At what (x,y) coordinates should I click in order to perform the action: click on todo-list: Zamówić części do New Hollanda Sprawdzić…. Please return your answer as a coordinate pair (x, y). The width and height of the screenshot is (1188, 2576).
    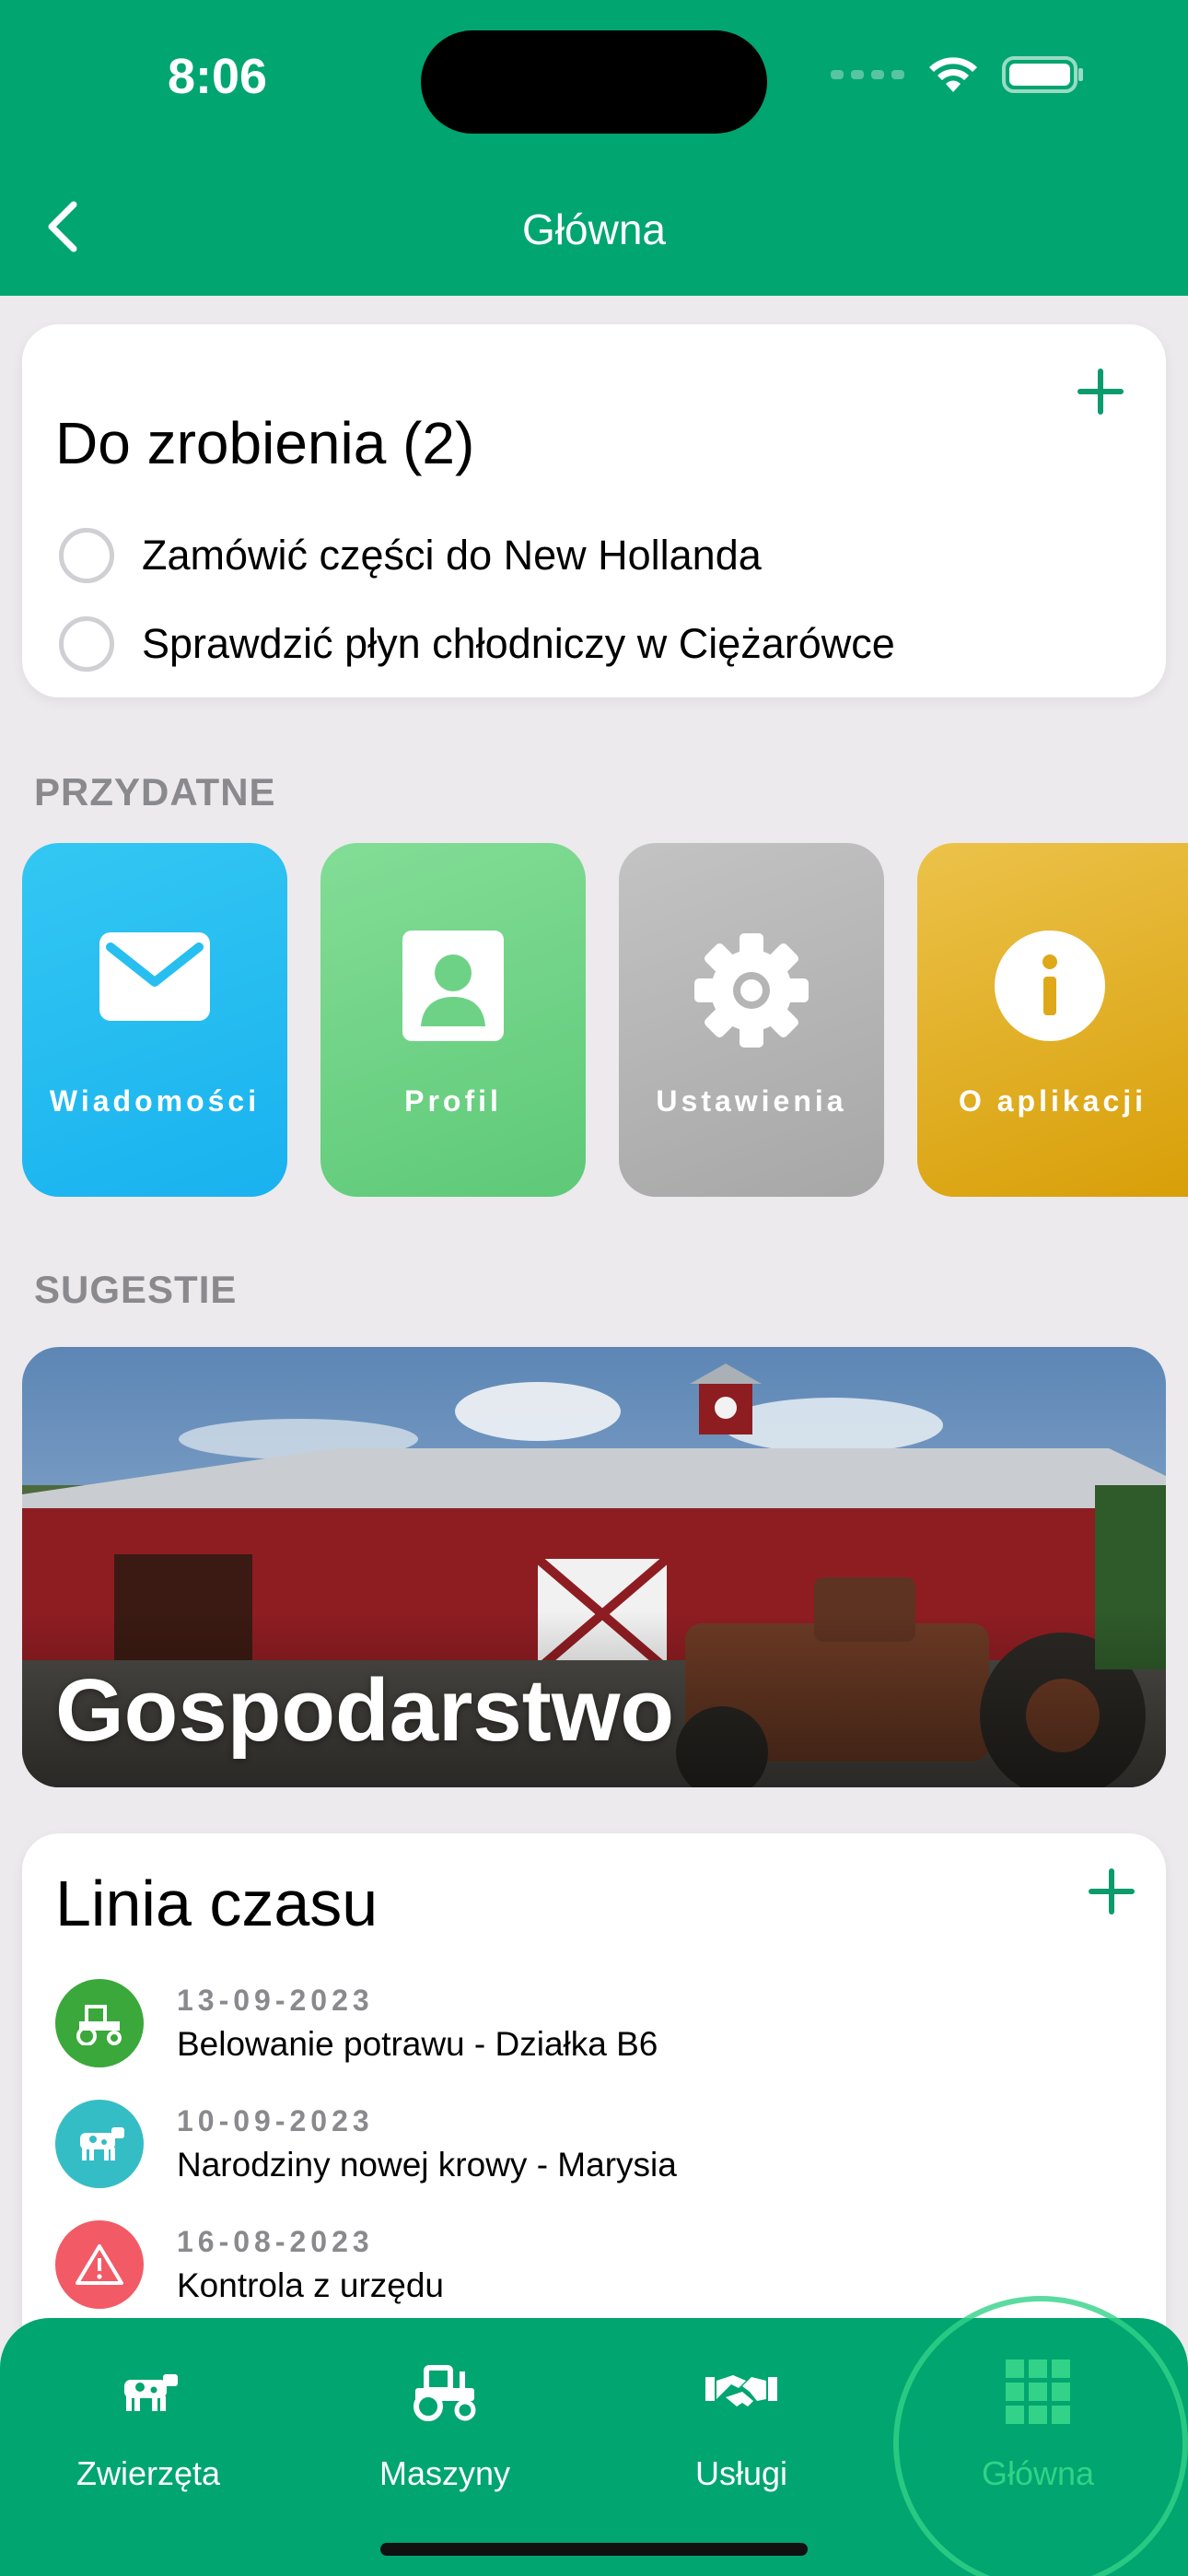
    Looking at the image, I should click on (477, 599).